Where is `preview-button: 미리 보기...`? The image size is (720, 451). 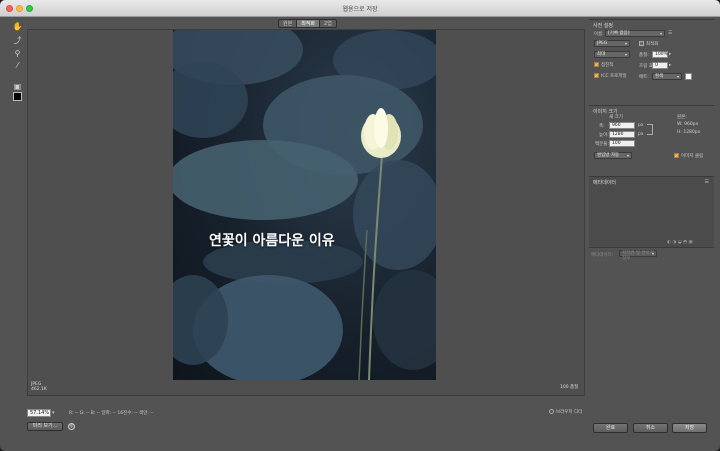 preview-button: 미리 보기... is located at coordinates (45, 426).